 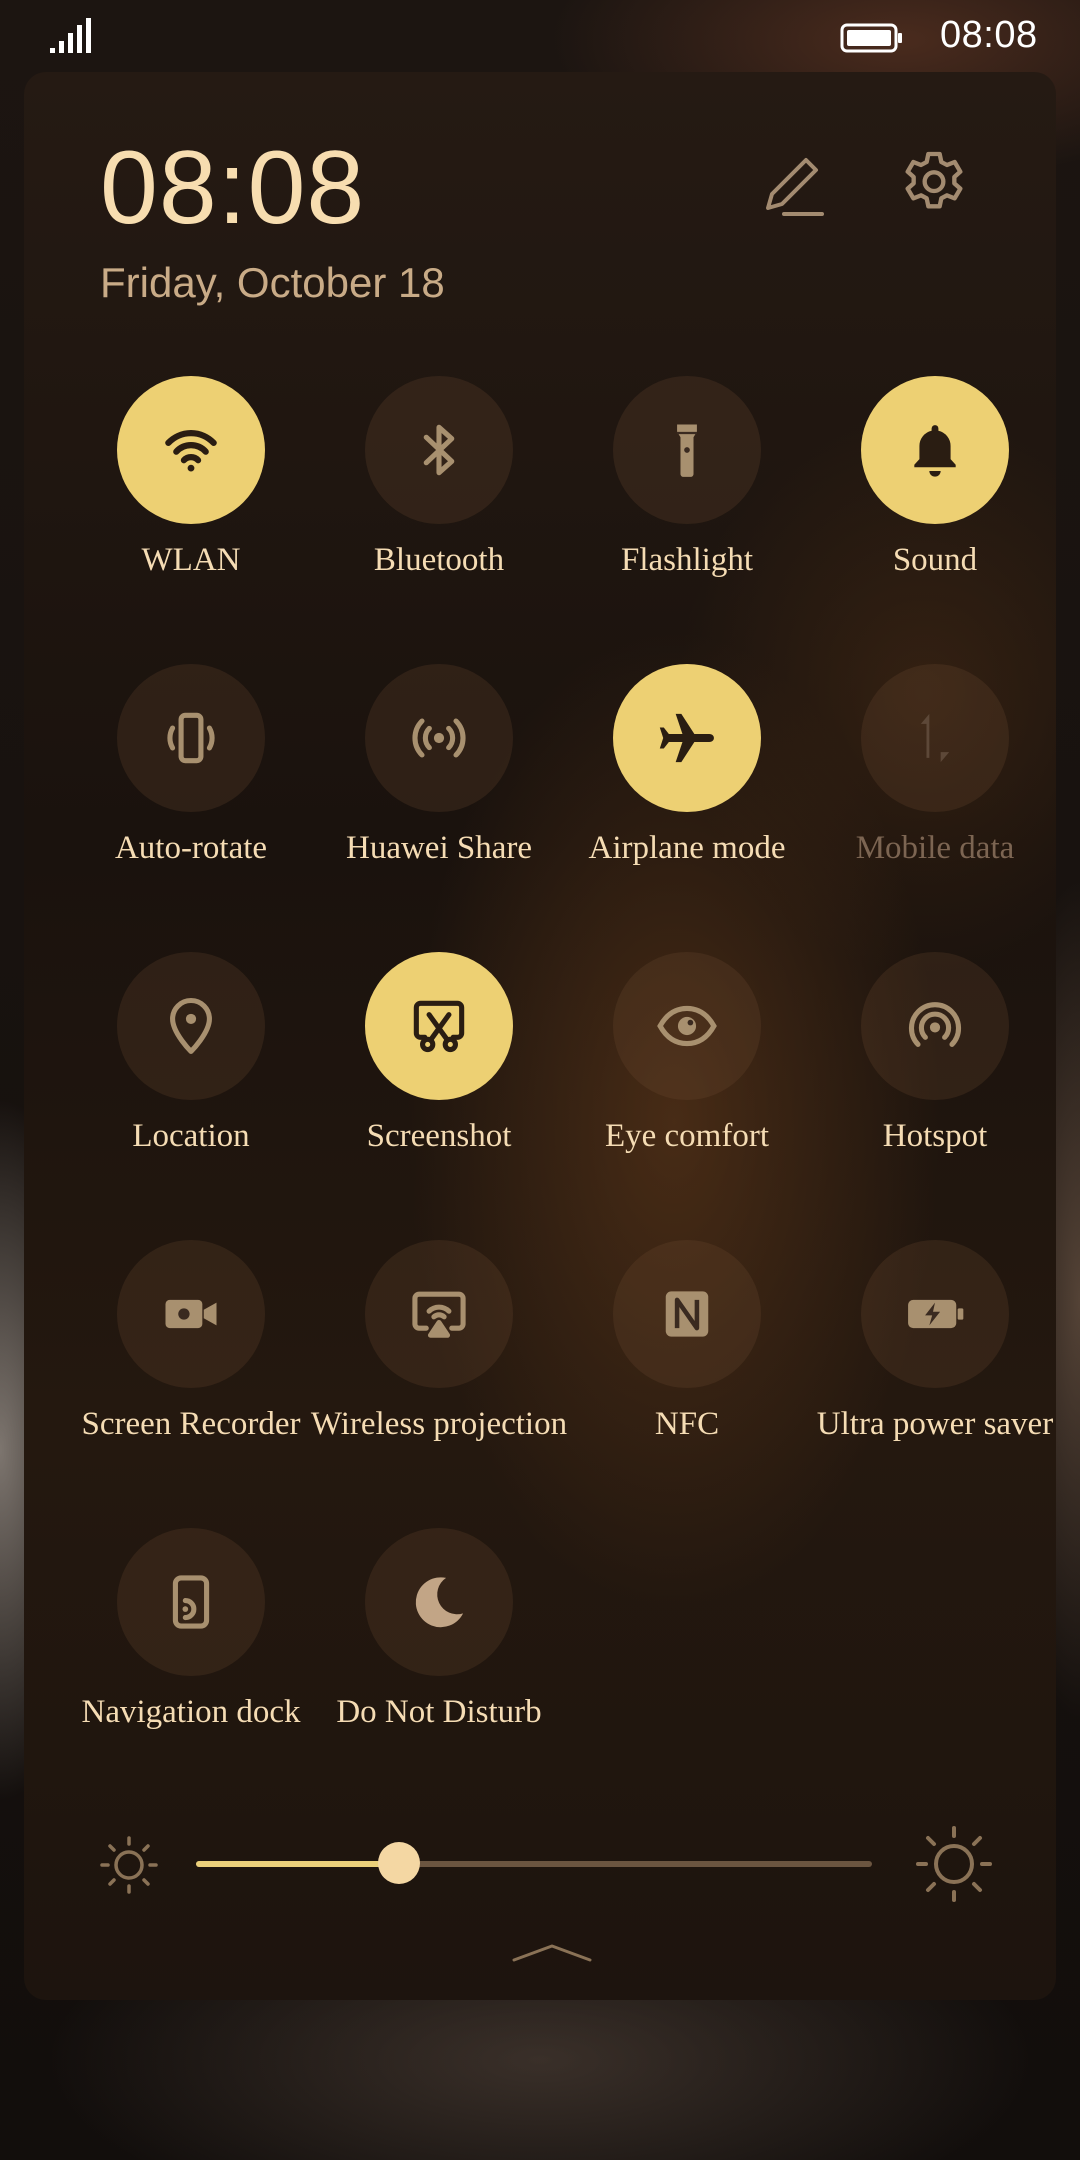 I want to click on settings-button, so click(x=934, y=184).